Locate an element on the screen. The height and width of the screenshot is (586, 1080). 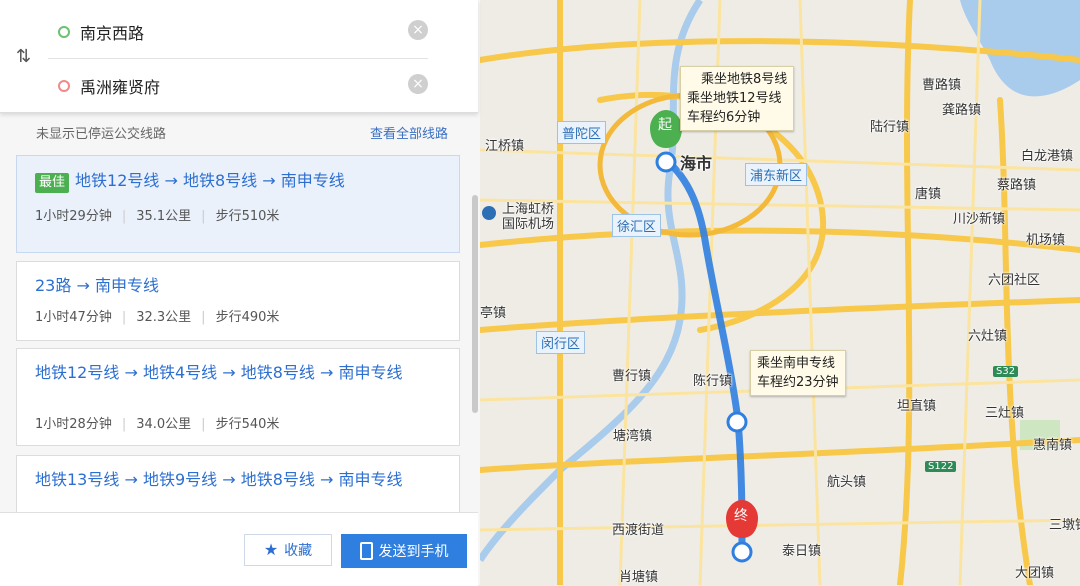
send-label: 发送到手机 is located at coordinates (413, 551).